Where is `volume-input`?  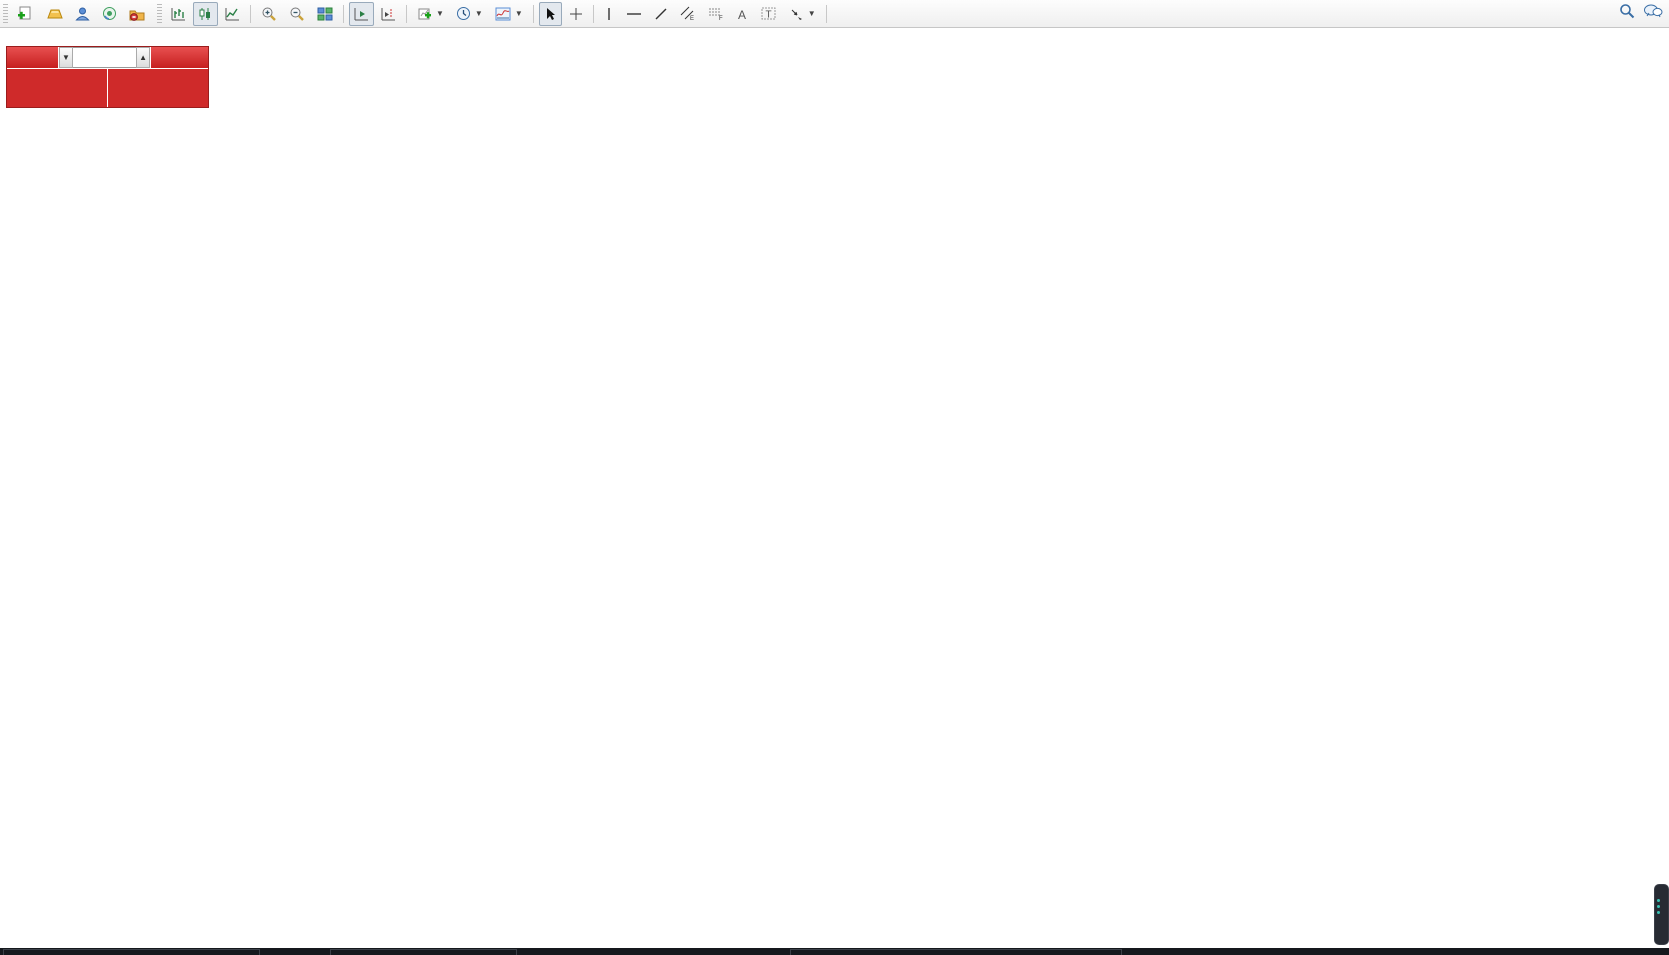 volume-input is located at coordinates (104, 57).